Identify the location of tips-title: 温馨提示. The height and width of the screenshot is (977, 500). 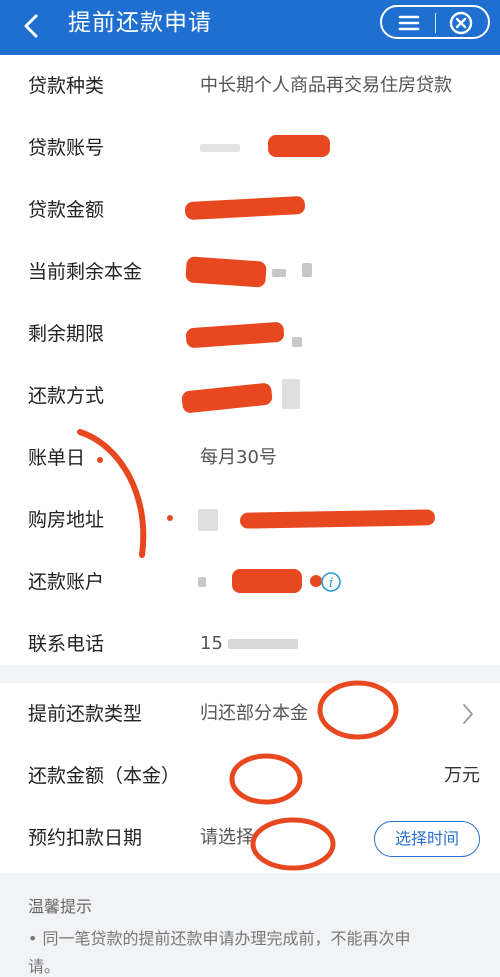
(60, 906).